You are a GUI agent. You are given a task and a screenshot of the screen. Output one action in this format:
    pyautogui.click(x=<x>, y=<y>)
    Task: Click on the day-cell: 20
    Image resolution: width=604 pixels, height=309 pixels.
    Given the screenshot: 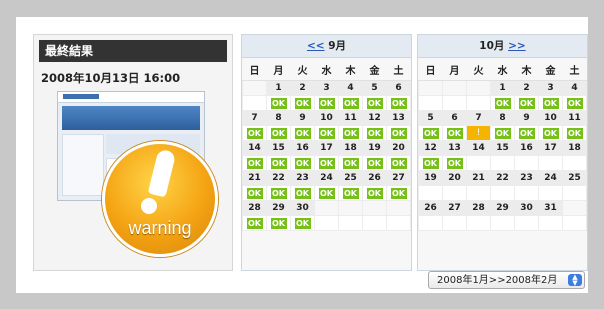 What is the action you would take?
    pyautogui.click(x=454, y=178)
    